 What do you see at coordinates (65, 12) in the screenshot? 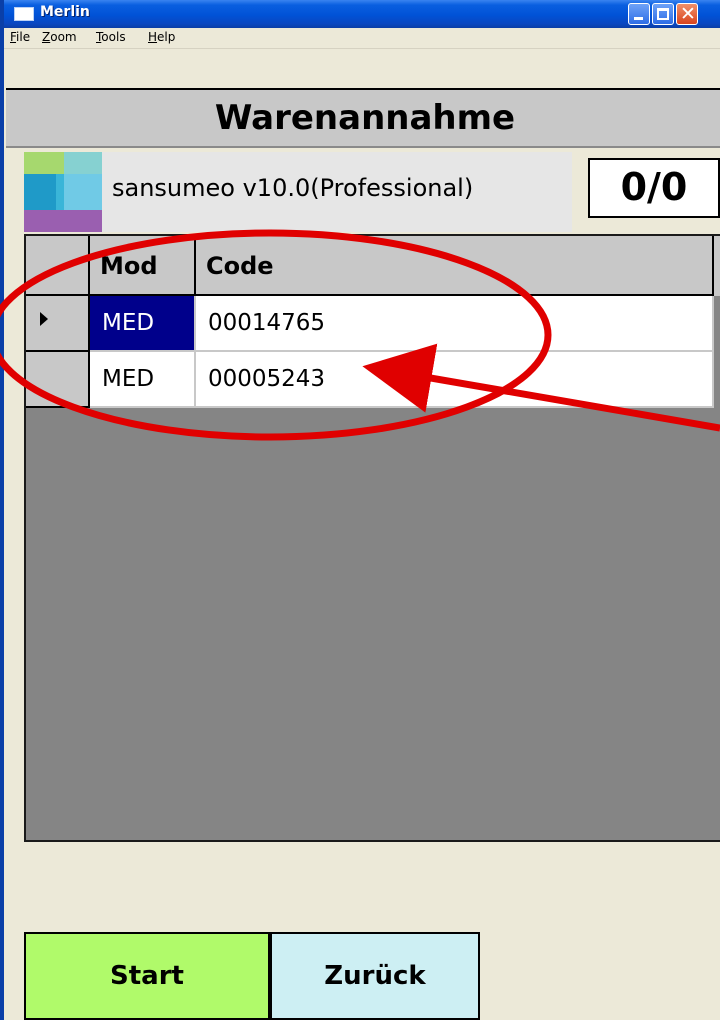
I see `window-title: Merlin` at bounding box center [65, 12].